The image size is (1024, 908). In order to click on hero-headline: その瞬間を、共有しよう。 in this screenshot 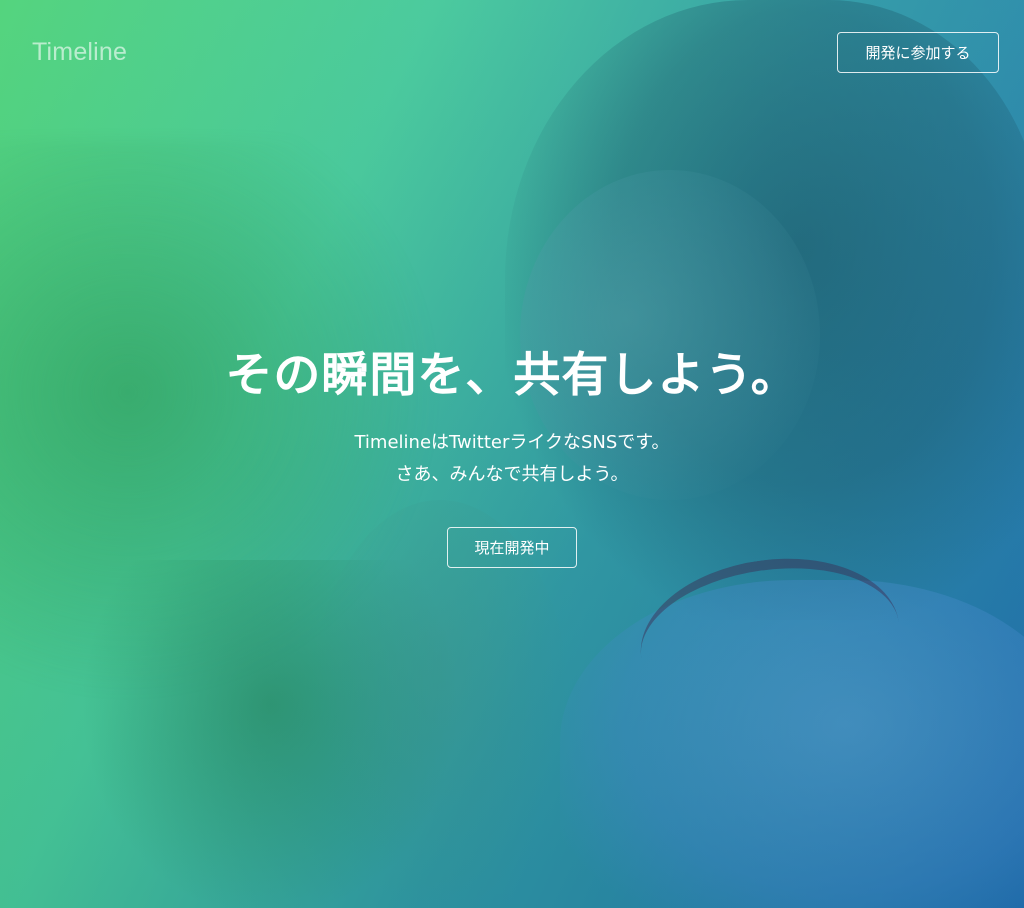, I will do `click(512, 375)`.